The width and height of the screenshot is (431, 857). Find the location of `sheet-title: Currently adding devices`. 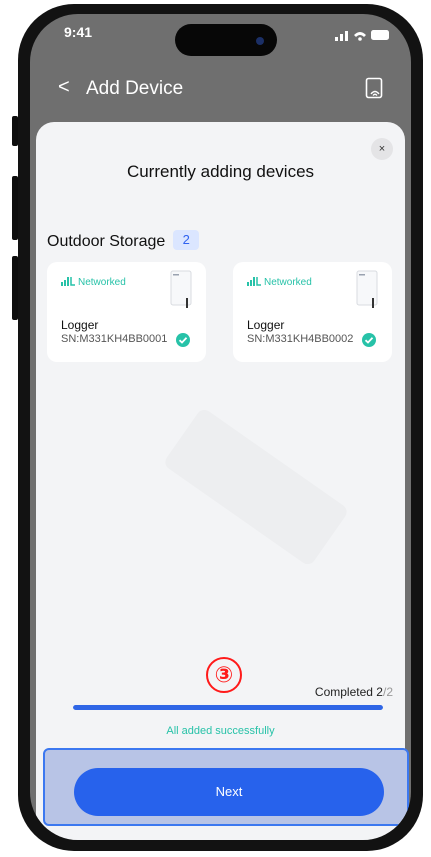

sheet-title: Currently adding devices is located at coordinates (220, 171).